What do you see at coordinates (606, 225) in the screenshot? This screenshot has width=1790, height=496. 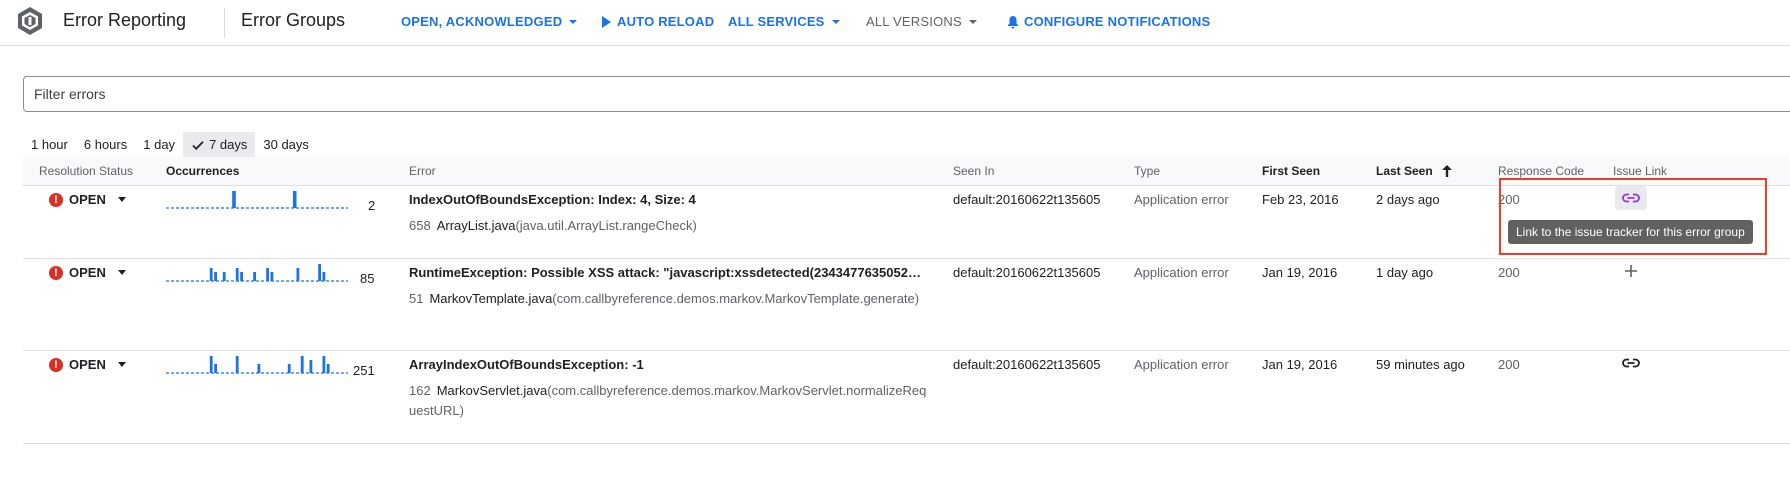 I see `method-location: (java.util.ArrayList.rangeCheck)` at bounding box center [606, 225].